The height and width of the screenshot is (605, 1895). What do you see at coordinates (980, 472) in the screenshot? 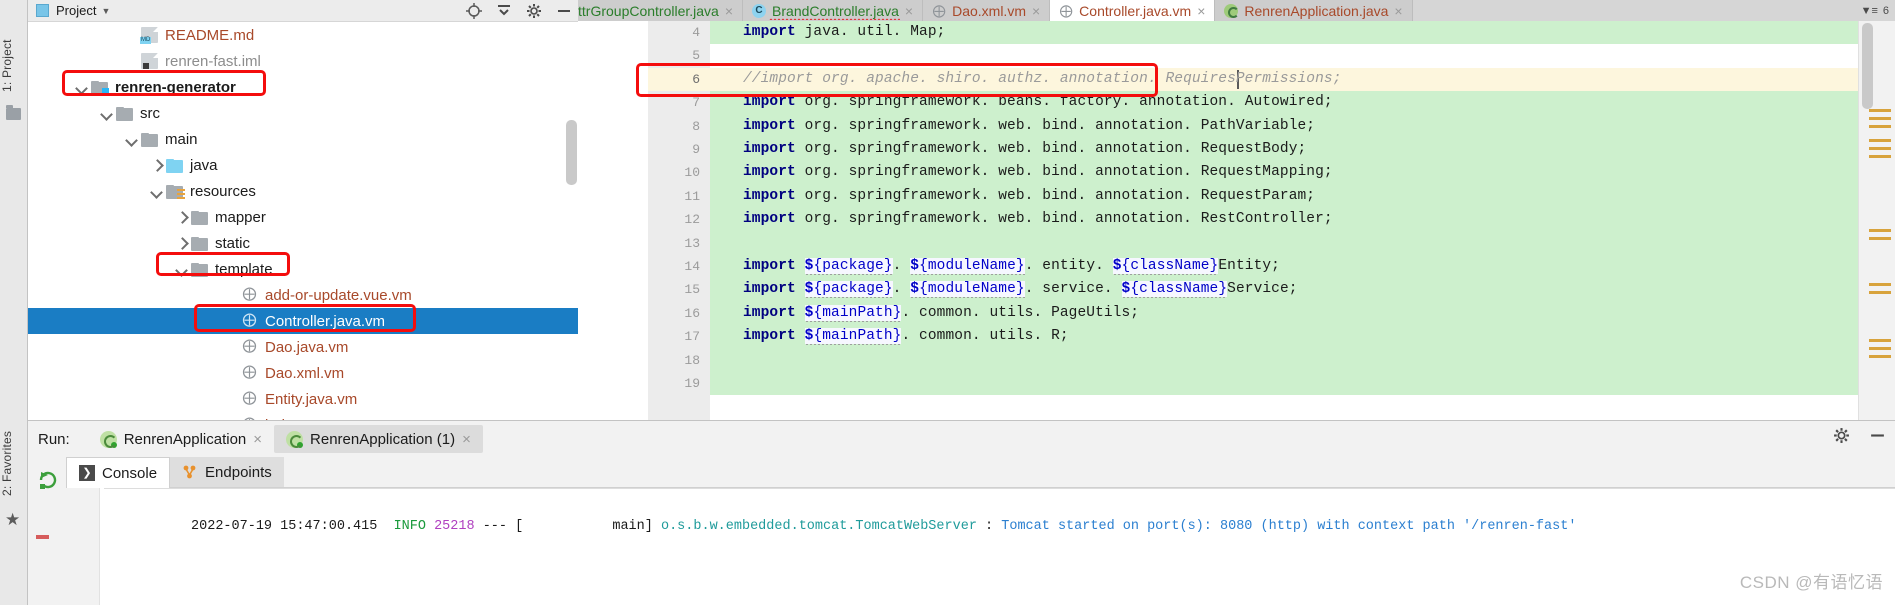
I see `run-subtabs: ❯ Console Endpoints` at bounding box center [980, 472].